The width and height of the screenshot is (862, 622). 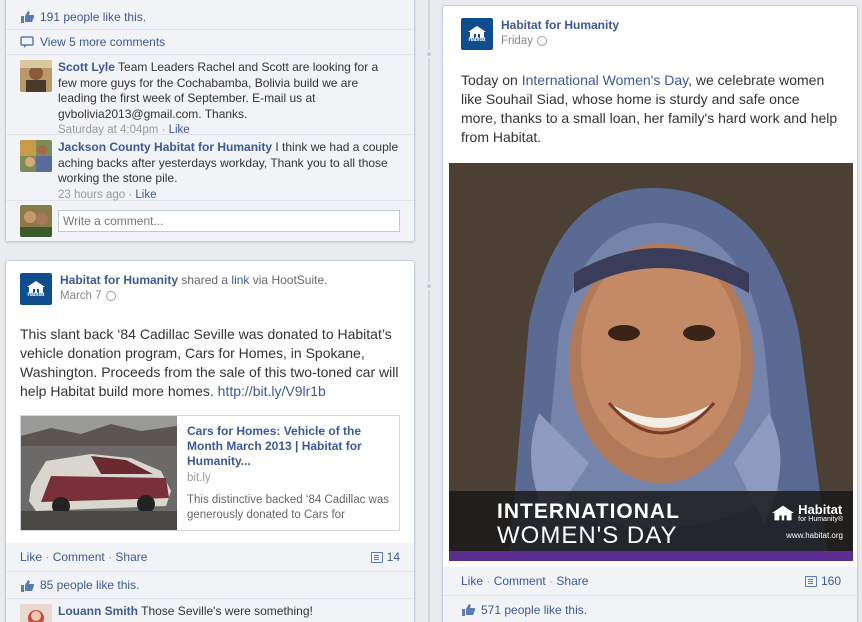 What do you see at coordinates (491, 80) in the screenshot?
I see `post-body-pre: Today on` at bounding box center [491, 80].